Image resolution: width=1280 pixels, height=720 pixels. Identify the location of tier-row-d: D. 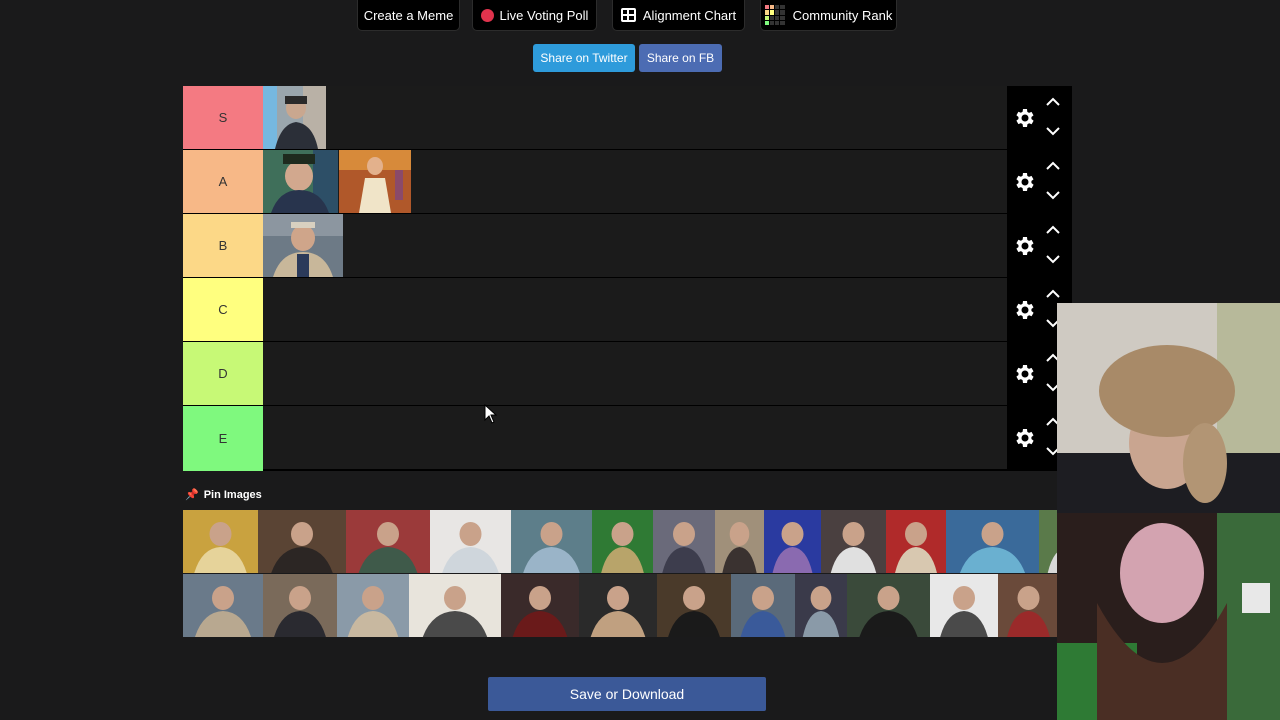
(627, 374).